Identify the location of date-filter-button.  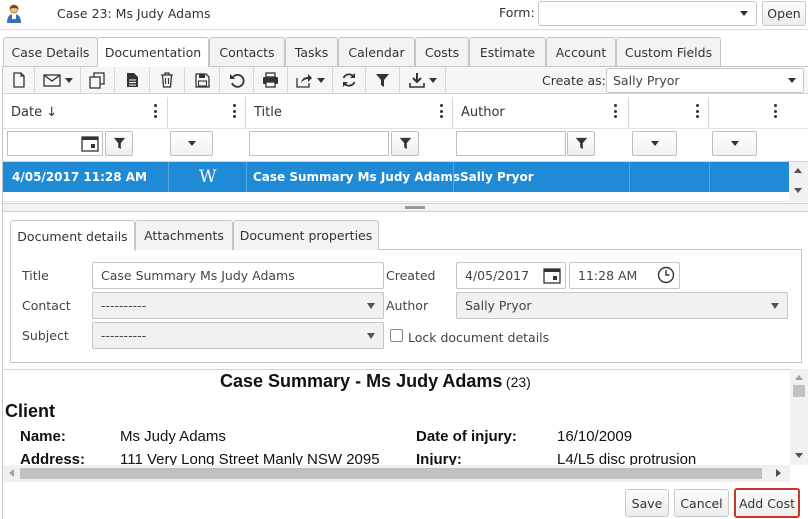
(119, 143).